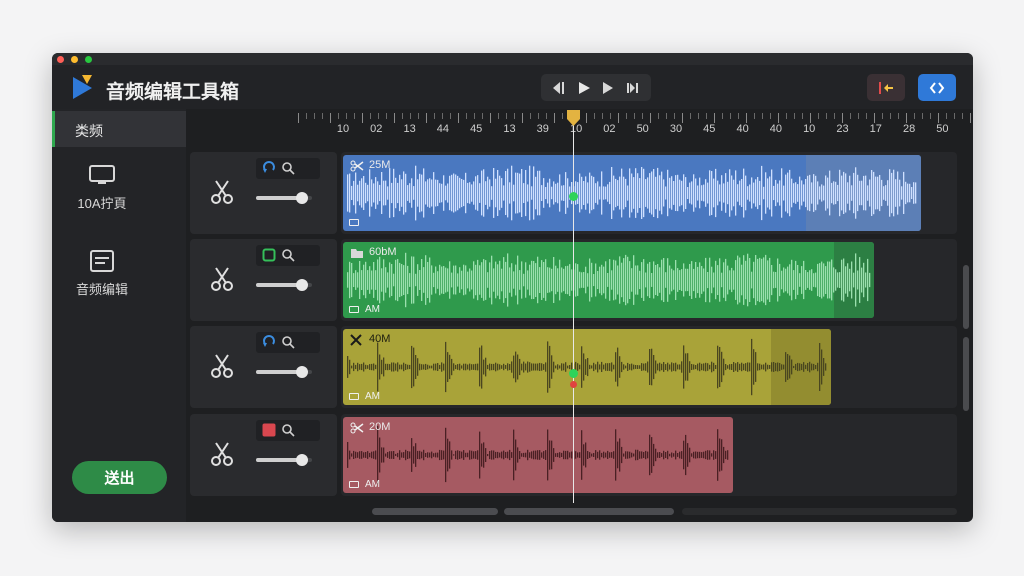  What do you see at coordinates (74, 59) in the screenshot?
I see `minimize-window-button` at bounding box center [74, 59].